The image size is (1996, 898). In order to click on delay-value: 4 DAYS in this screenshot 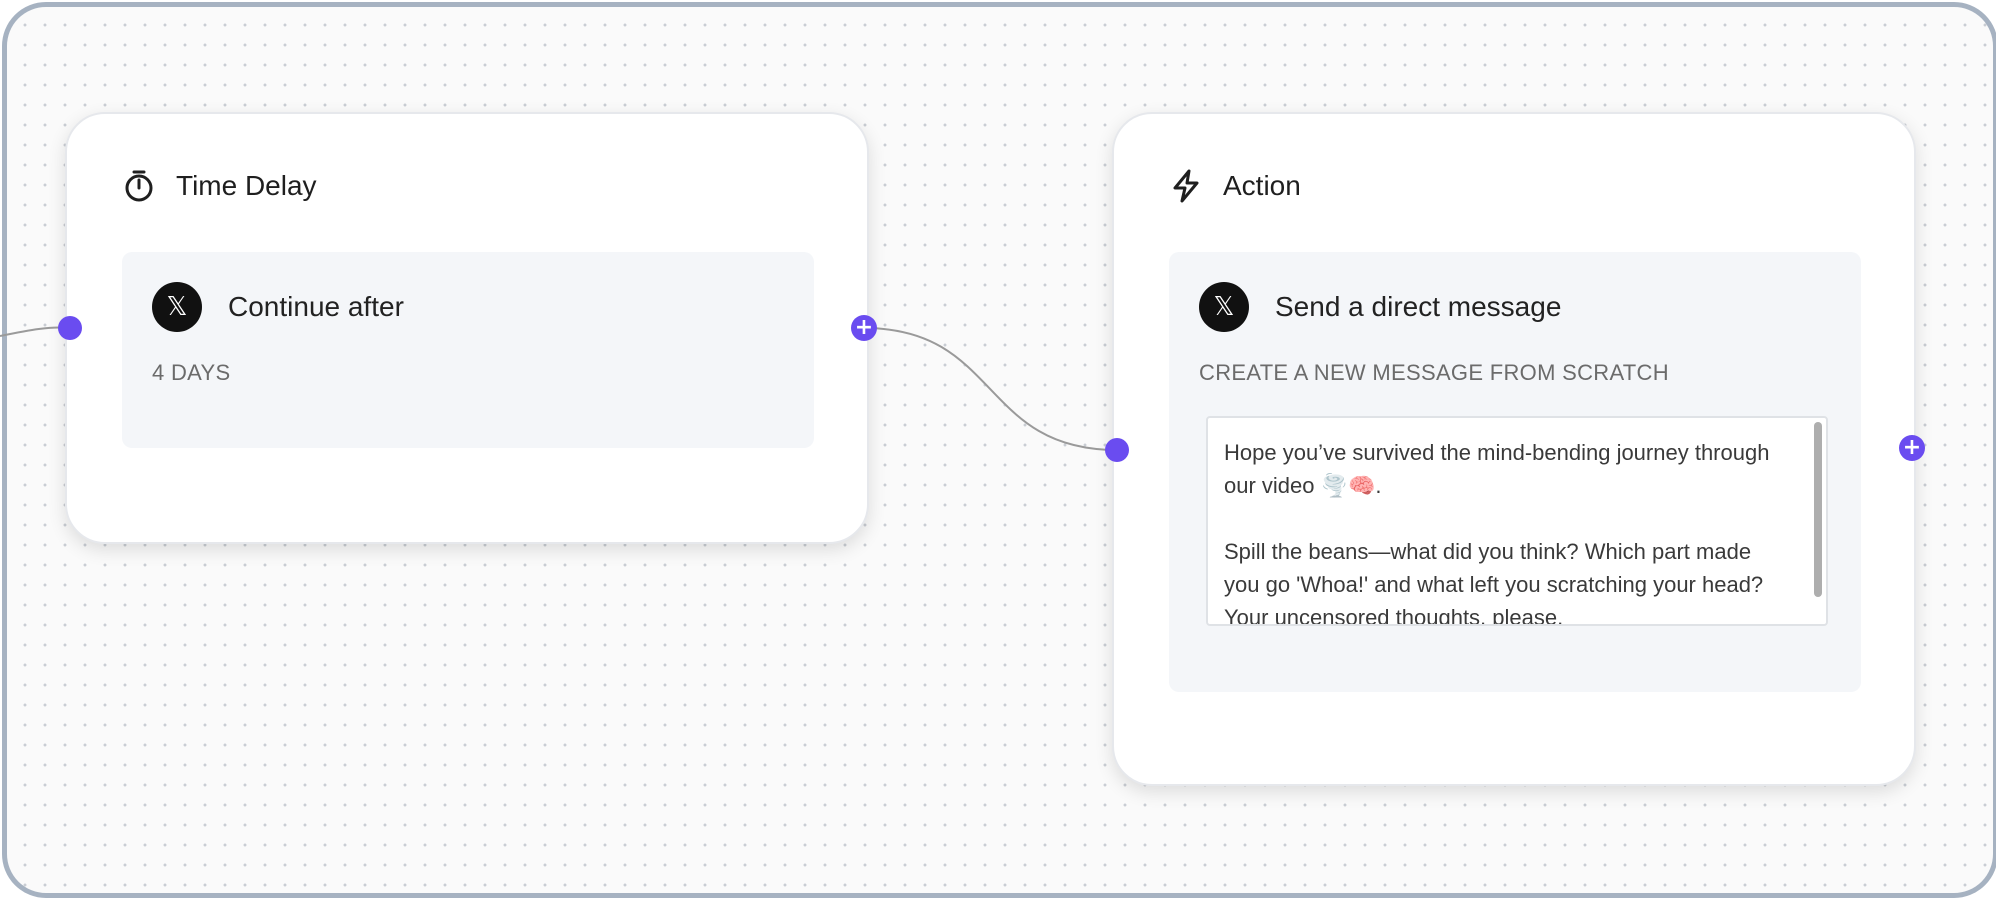, I will do `click(191, 372)`.